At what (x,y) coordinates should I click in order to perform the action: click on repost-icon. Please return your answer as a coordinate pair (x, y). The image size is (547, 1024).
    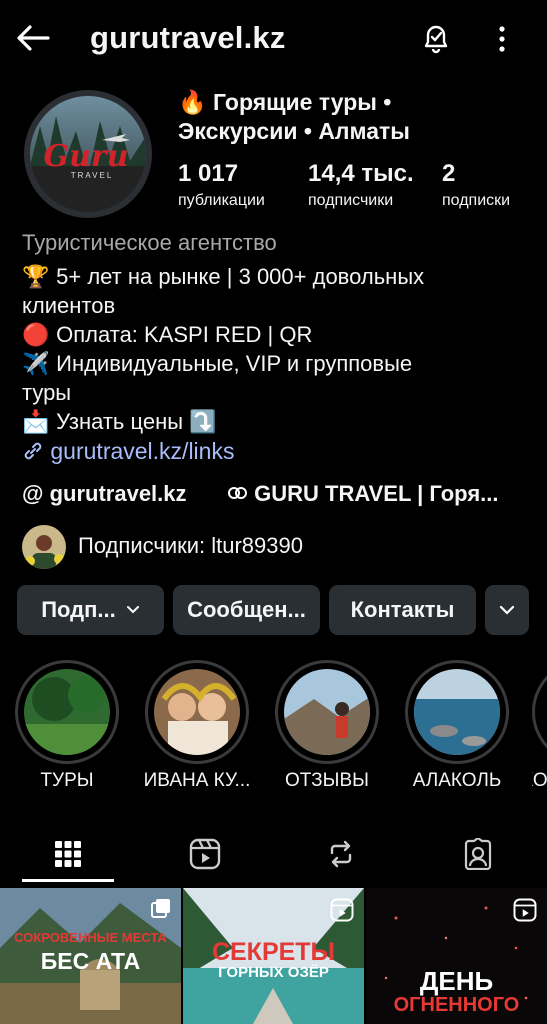
    Looking at the image, I should click on (341, 854).